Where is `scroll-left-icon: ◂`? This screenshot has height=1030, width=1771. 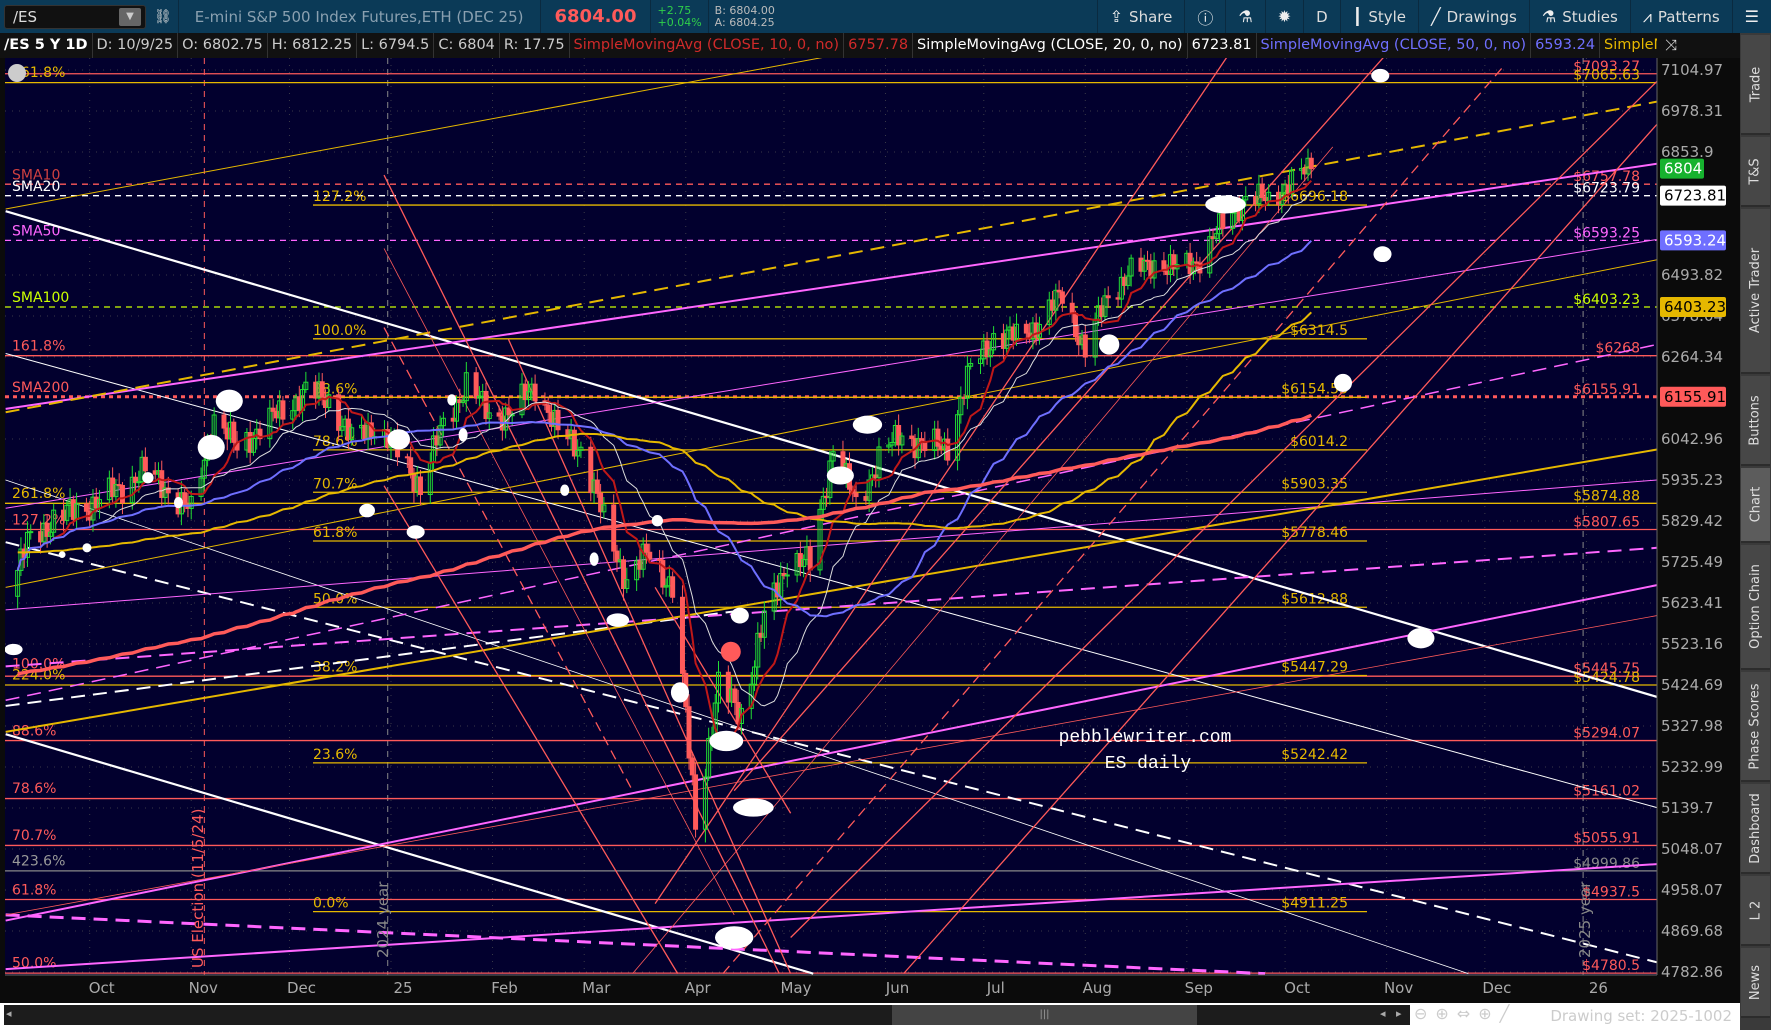
scroll-left-icon: ◂ is located at coordinates (9, 1013).